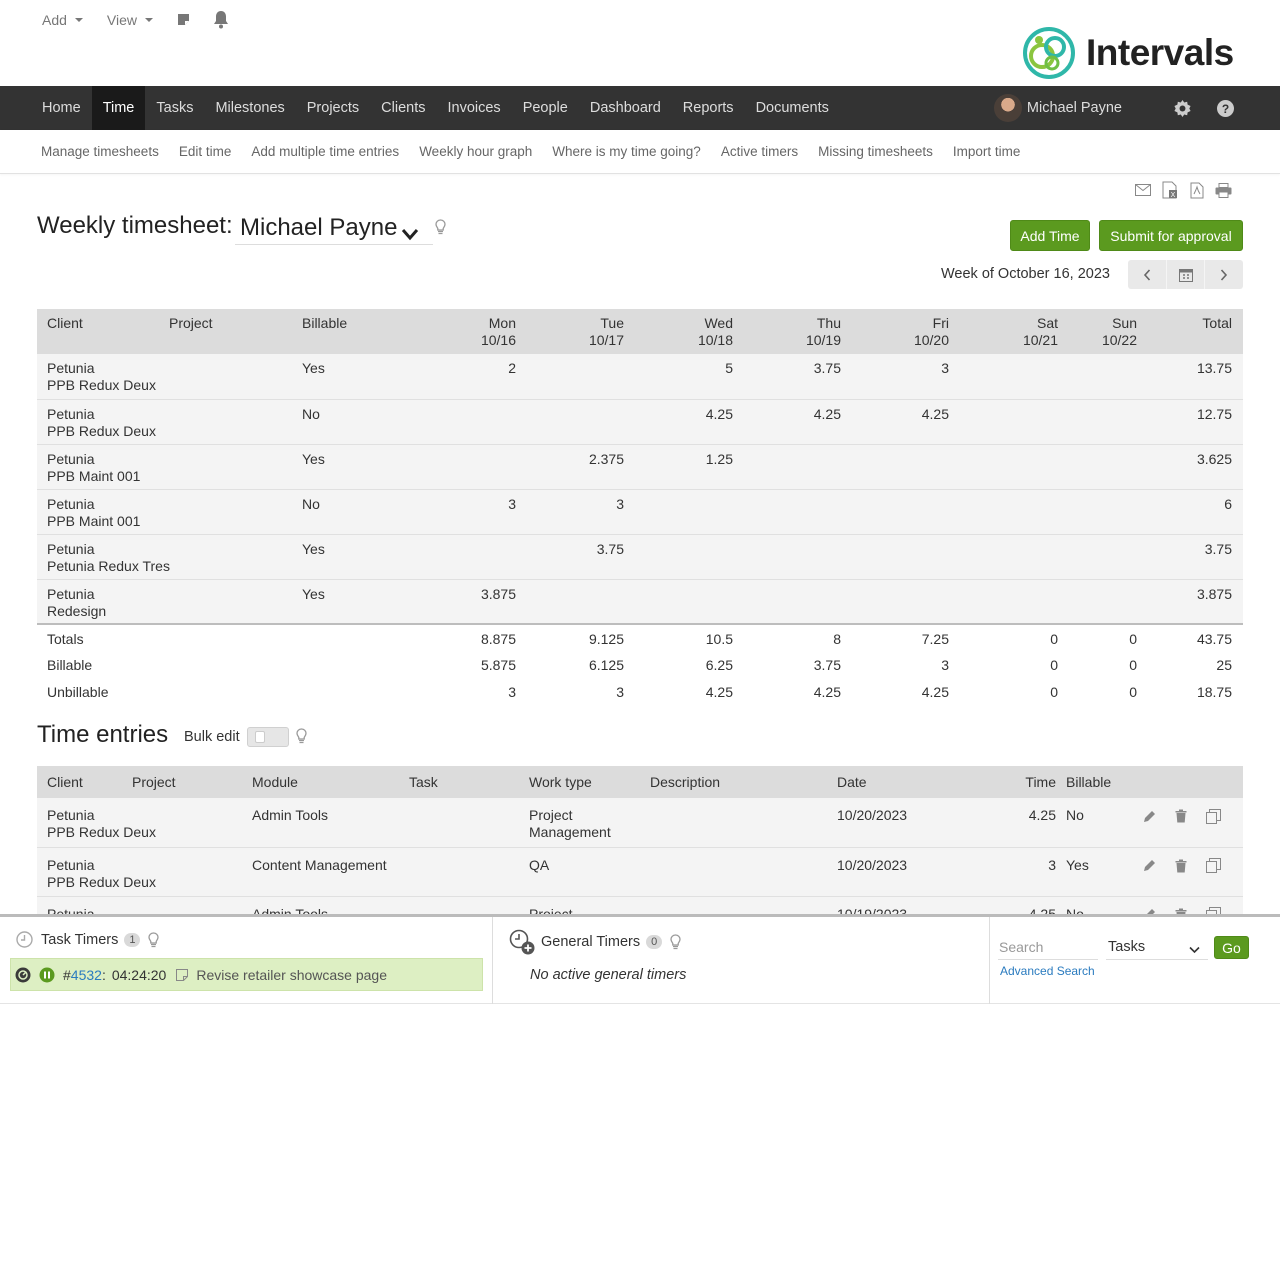 This screenshot has height=1273, width=1280. What do you see at coordinates (249, 108) in the screenshot?
I see `nav-item-milestones: Milestones` at bounding box center [249, 108].